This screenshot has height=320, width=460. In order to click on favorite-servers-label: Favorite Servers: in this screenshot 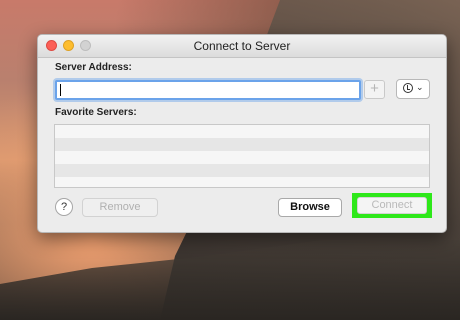, I will do `click(96, 112)`.